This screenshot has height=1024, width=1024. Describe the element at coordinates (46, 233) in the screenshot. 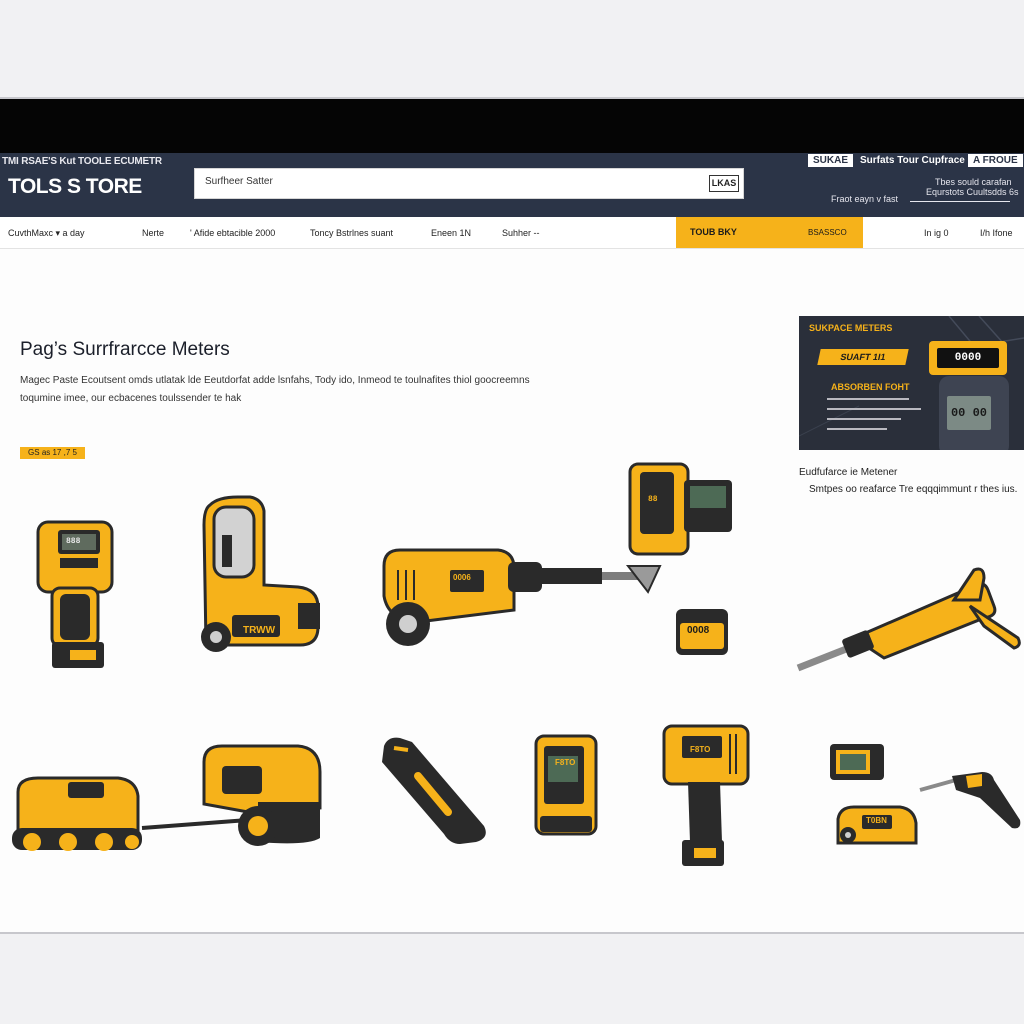

I see `nav-item-categories: CuvthMaxc ▾ a day` at that location.